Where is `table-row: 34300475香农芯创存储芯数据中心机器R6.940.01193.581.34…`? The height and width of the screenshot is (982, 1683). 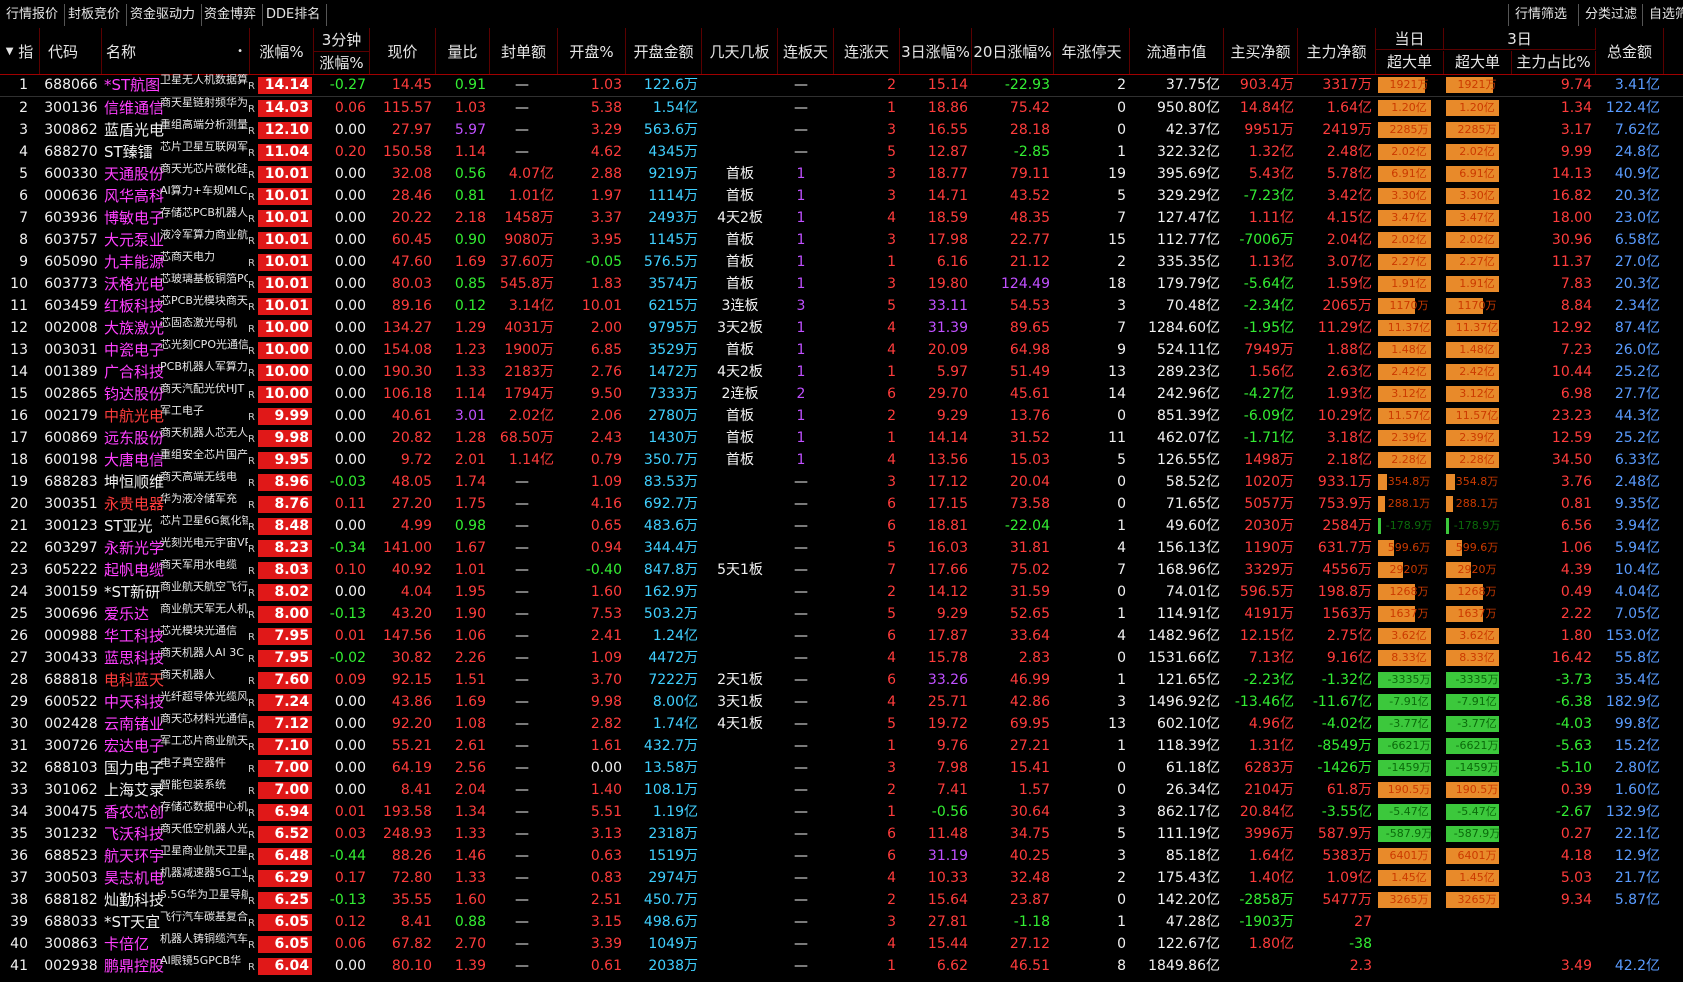
table-row: 34300475香农芯创存储芯数据中心机器R6.940.01193.581.34… is located at coordinates (841, 812).